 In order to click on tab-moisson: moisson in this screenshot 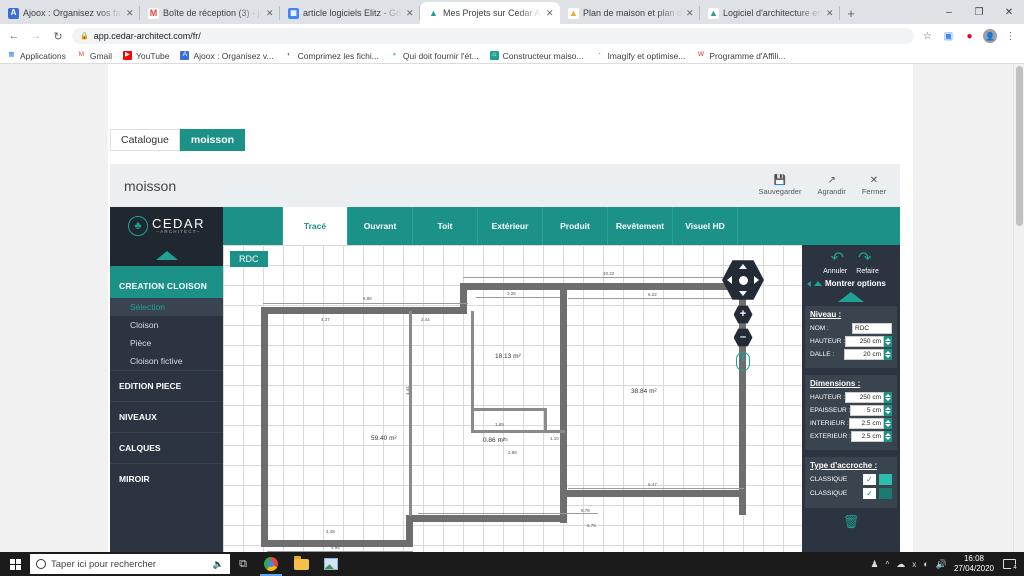, I will do `click(212, 140)`.